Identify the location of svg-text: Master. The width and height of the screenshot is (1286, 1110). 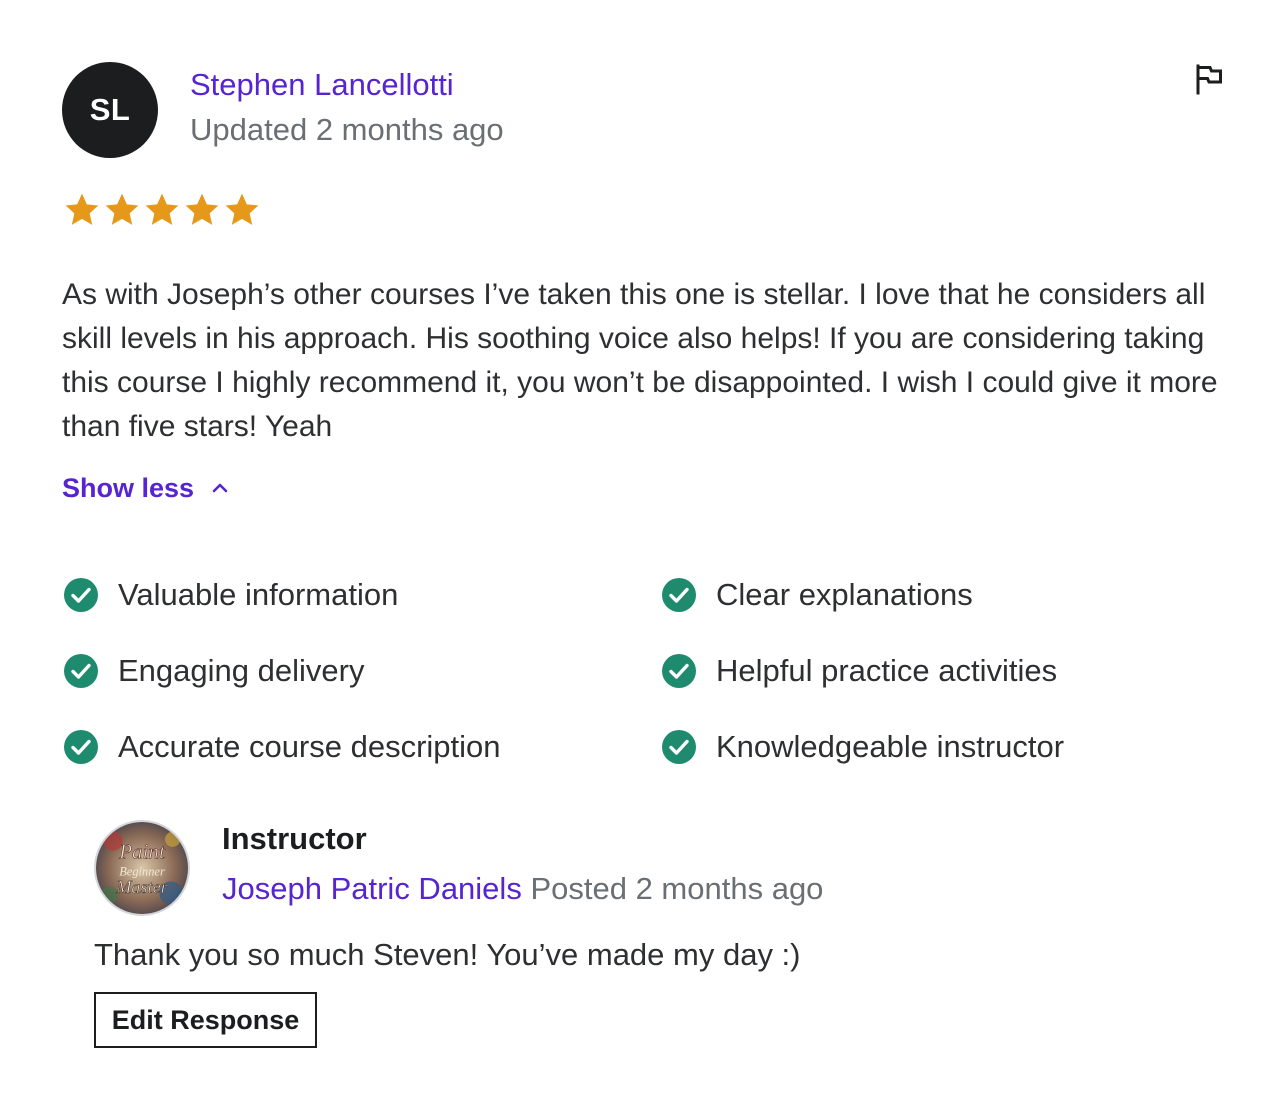
(141, 887).